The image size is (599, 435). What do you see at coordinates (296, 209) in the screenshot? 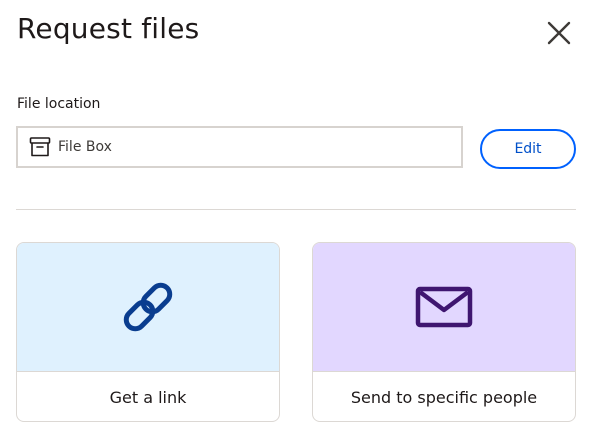
I see `divider` at bounding box center [296, 209].